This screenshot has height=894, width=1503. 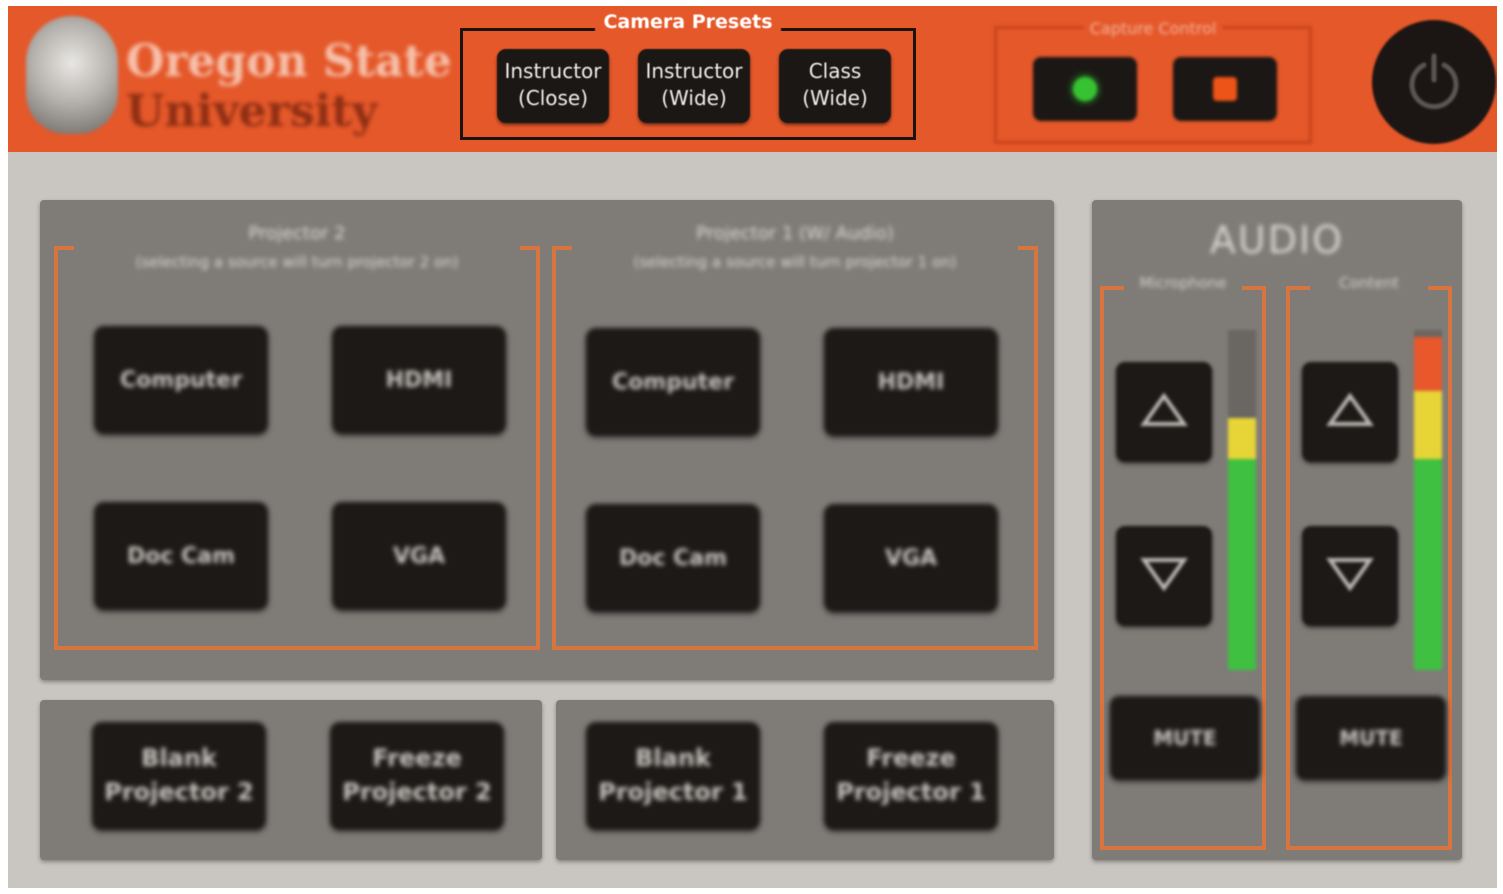 What do you see at coordinates (419, 380) in the screenshot?
I see `projector2-hdmi-button: HDMI` at bounding box center [419, 380].